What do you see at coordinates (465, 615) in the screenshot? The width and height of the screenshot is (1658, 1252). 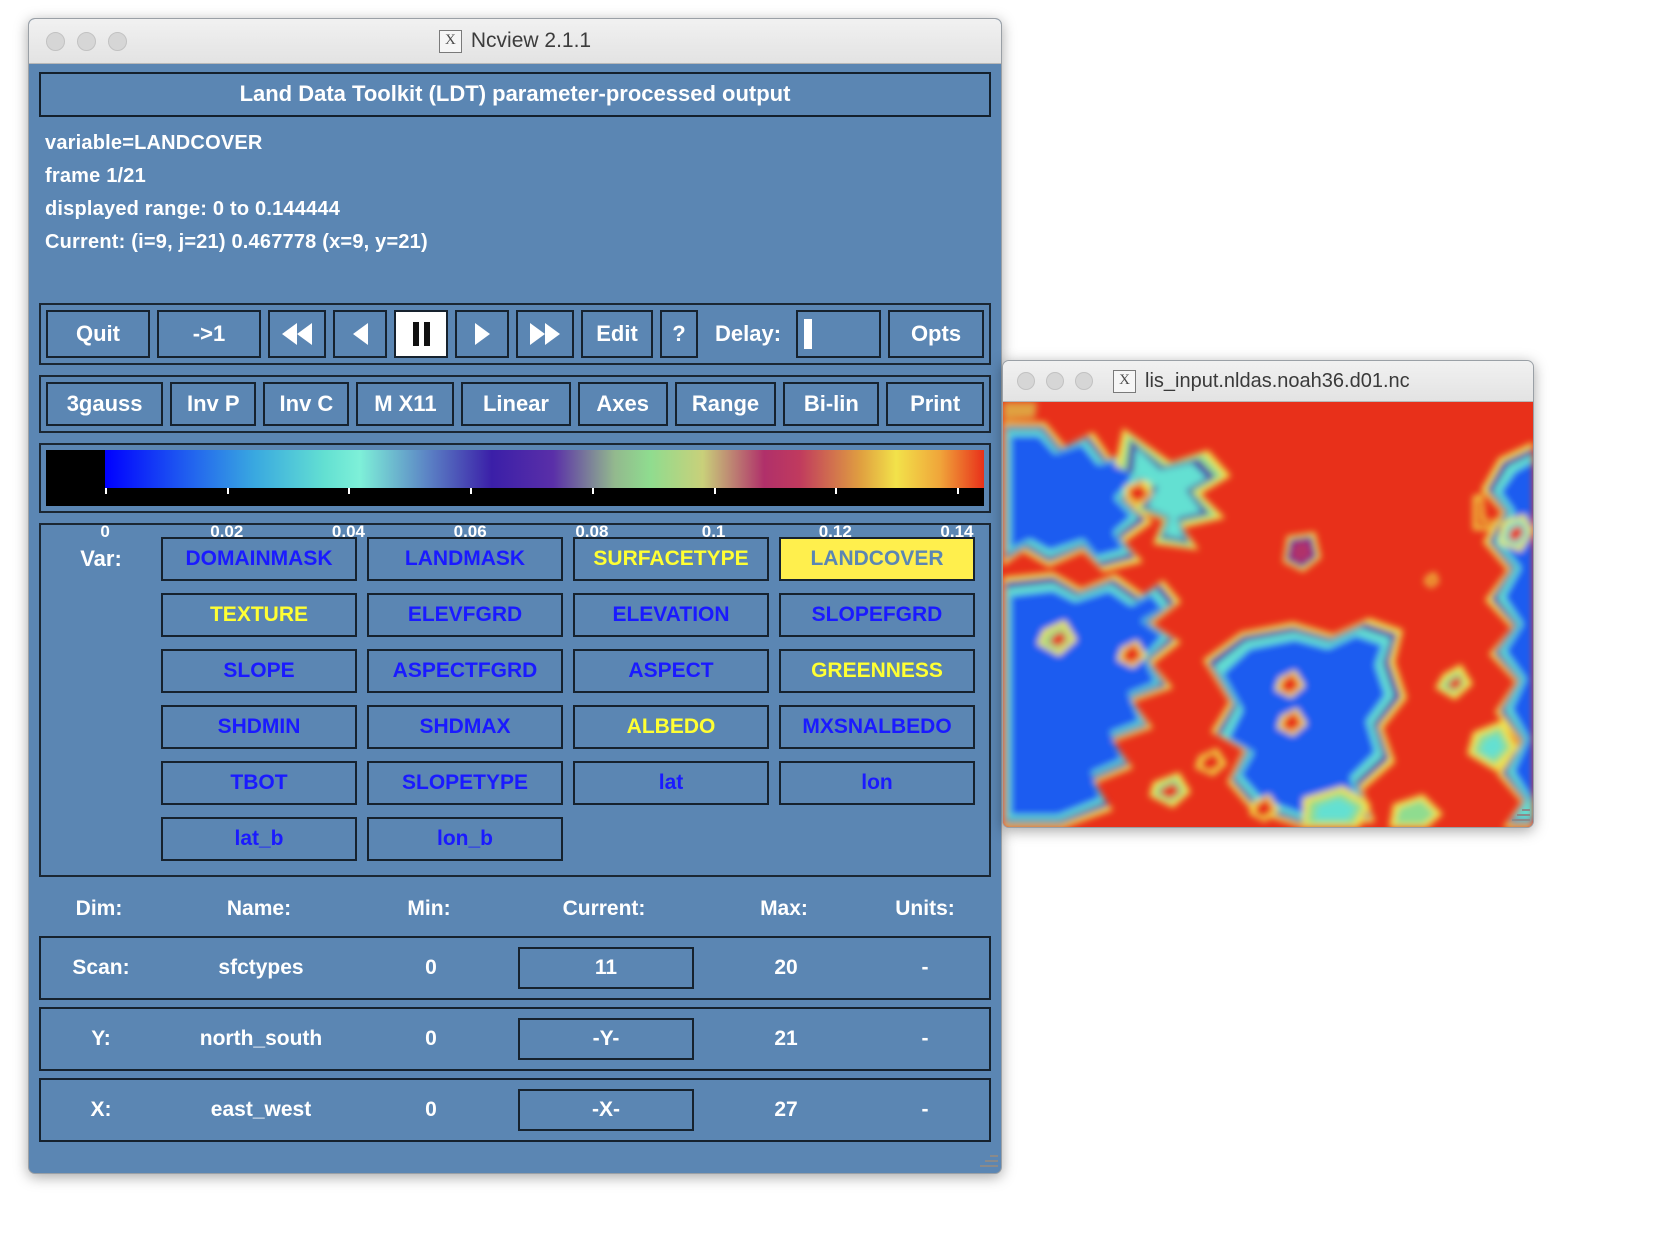 I see `variable-button-elevfgrd: ELEVFGRD` at bounding box center [465, 615].